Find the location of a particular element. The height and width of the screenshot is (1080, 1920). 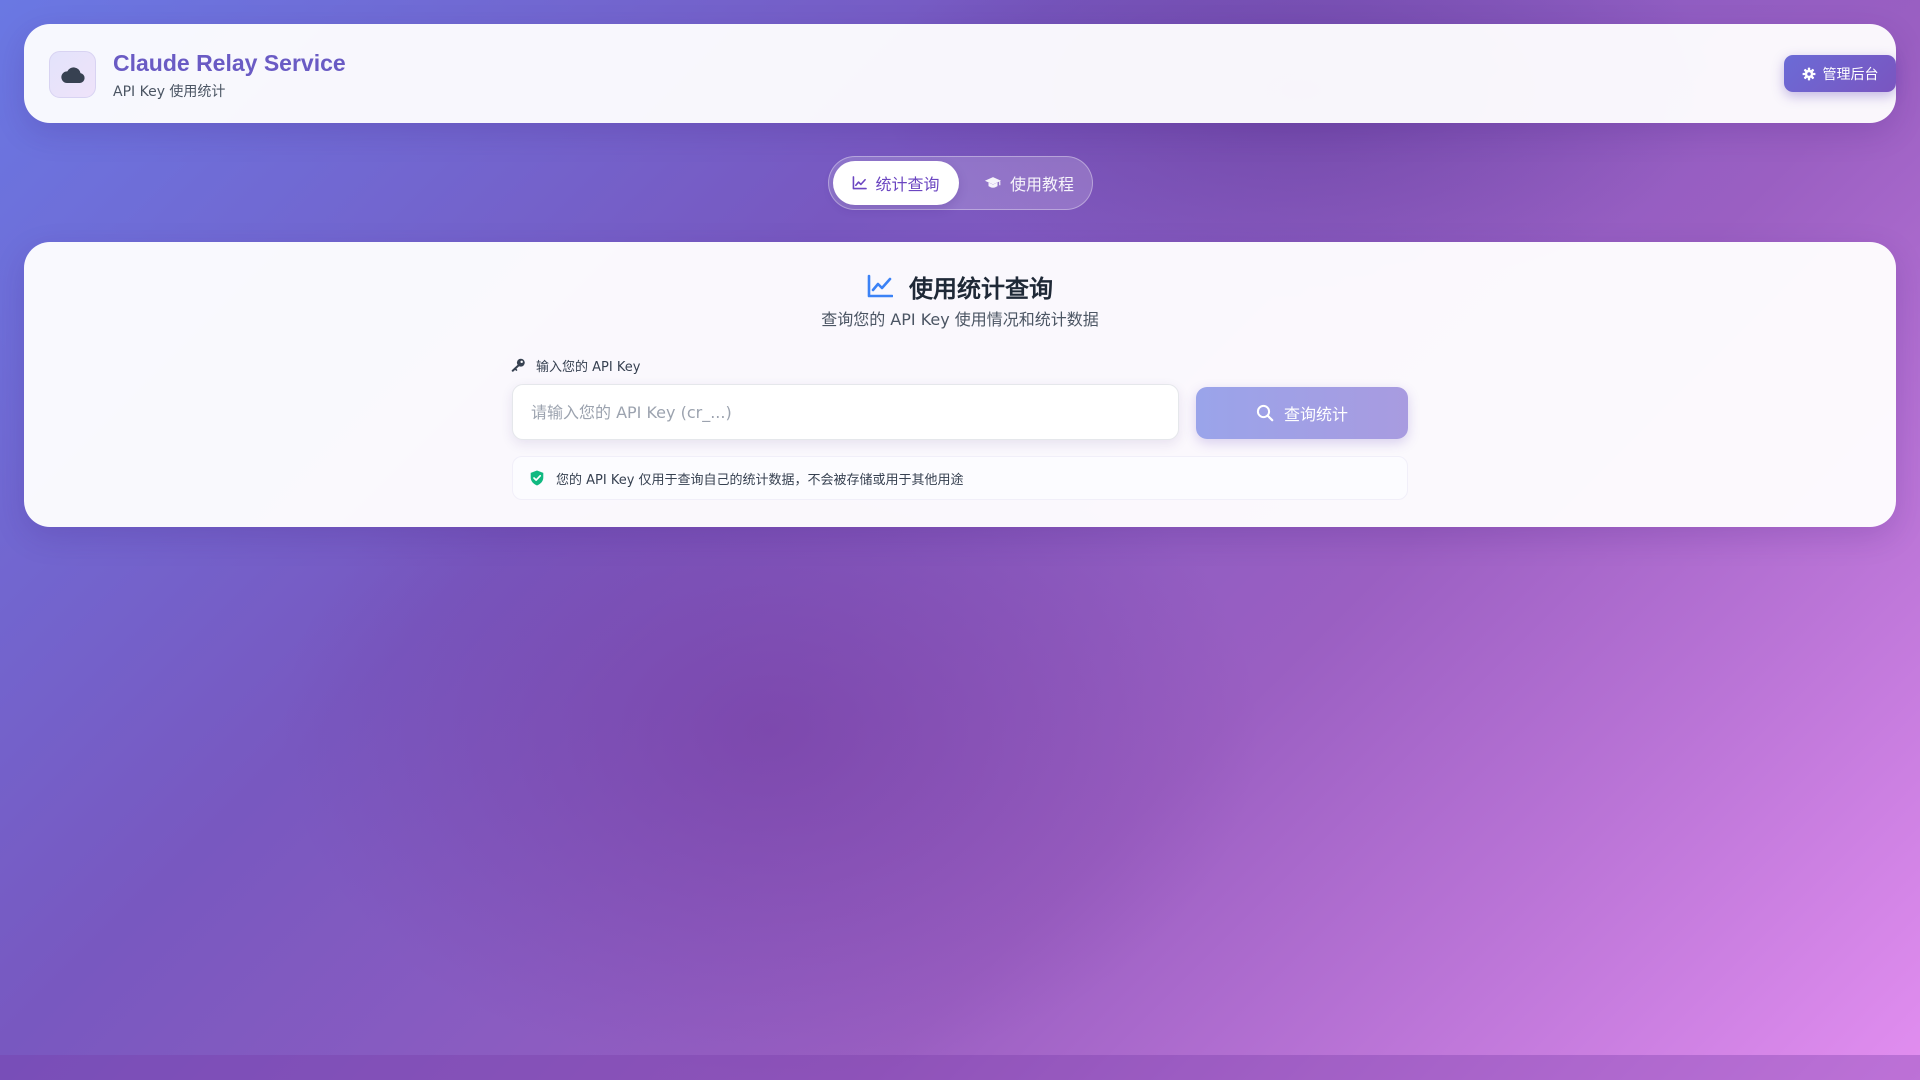

cloud-icon is located at coordinates (72, 74).